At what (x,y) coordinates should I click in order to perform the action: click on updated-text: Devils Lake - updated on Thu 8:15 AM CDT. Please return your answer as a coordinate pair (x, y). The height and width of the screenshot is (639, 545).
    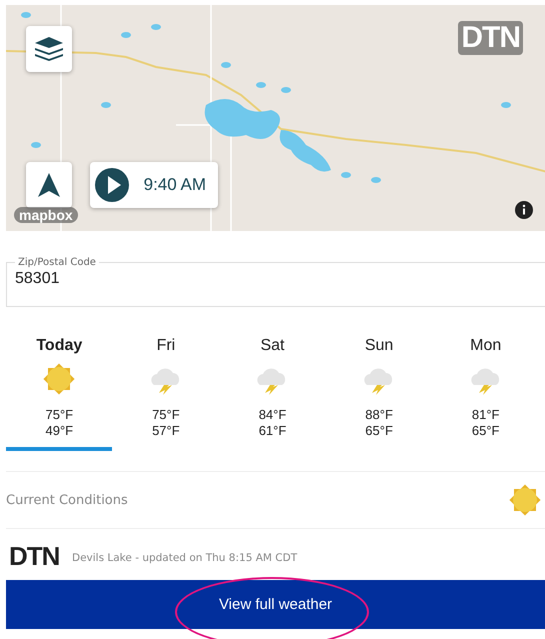
    Looking at the image, I should click on (185, 558).